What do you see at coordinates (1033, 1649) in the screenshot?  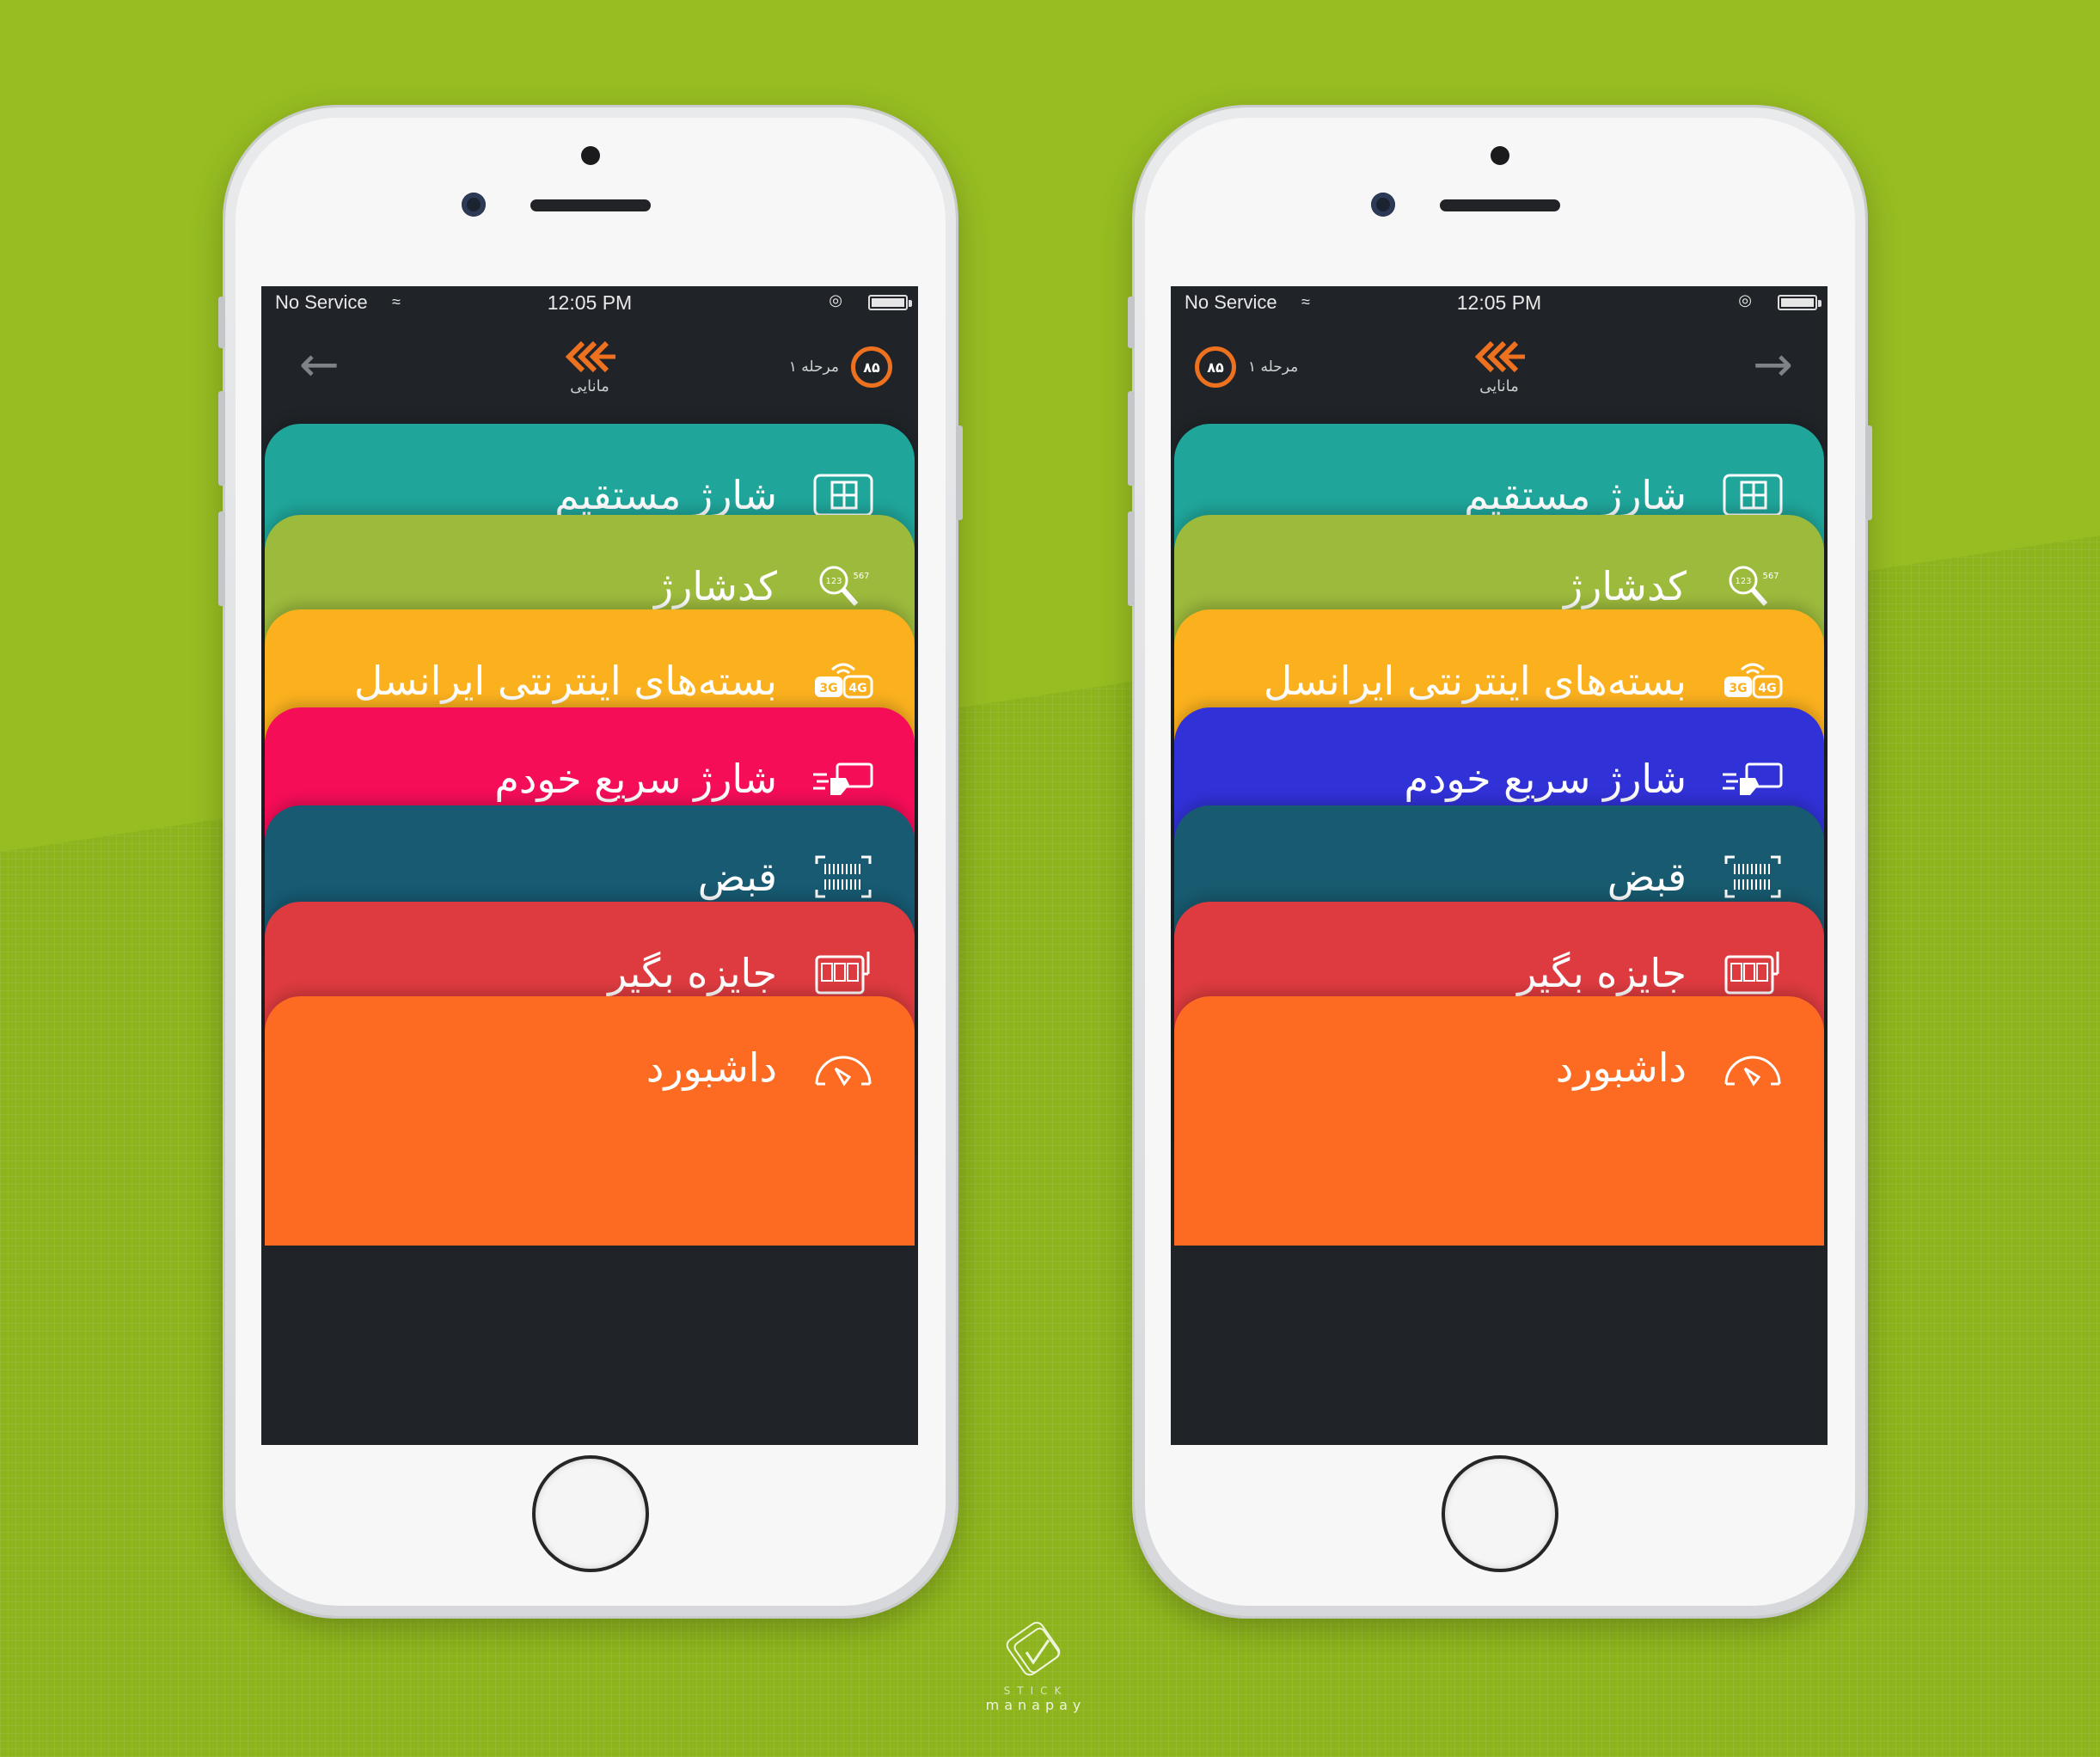 I see `watermark-logo-icon` at bounding box center [1033, 1649].